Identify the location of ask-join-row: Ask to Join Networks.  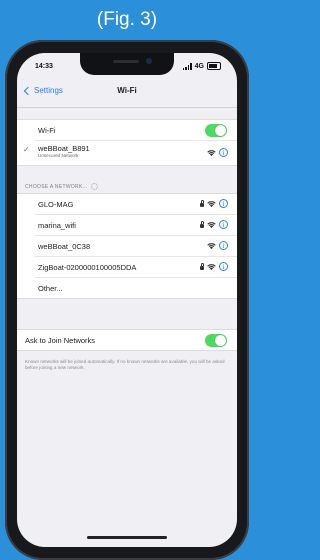
(127, 340).